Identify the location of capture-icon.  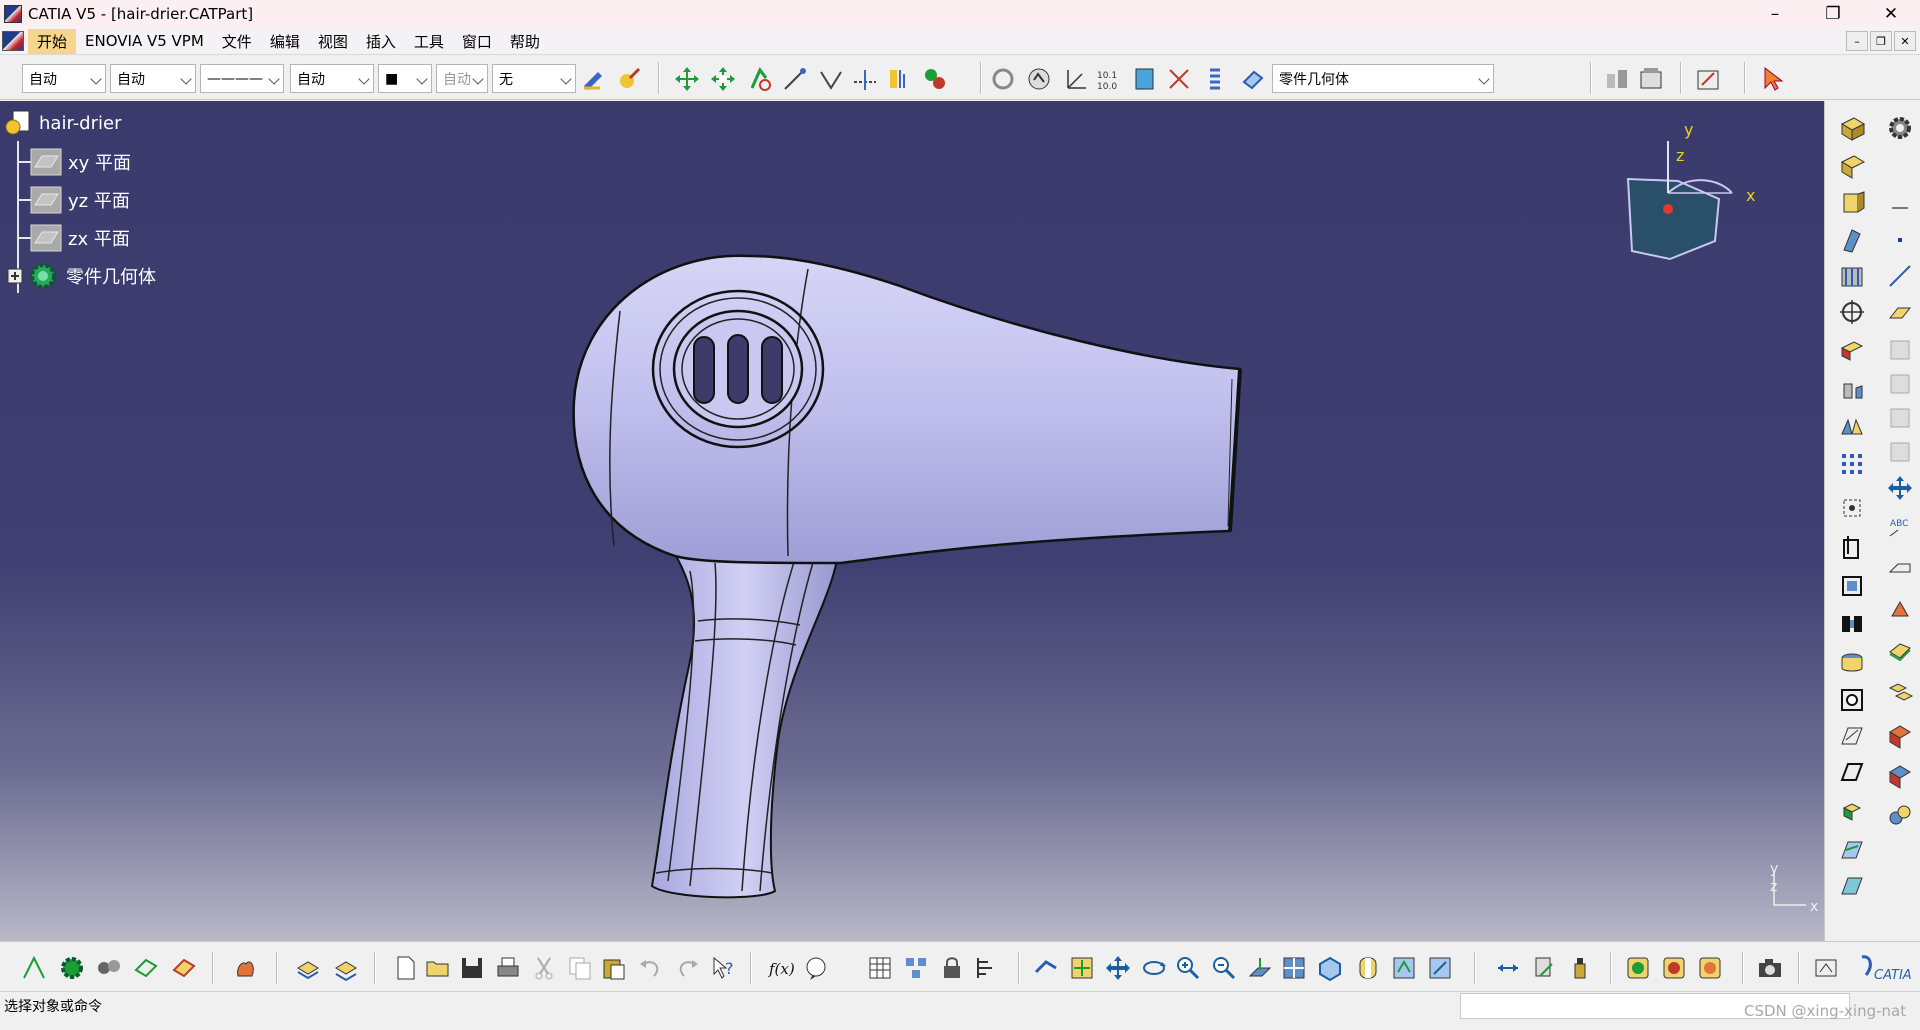
(1826, 968).